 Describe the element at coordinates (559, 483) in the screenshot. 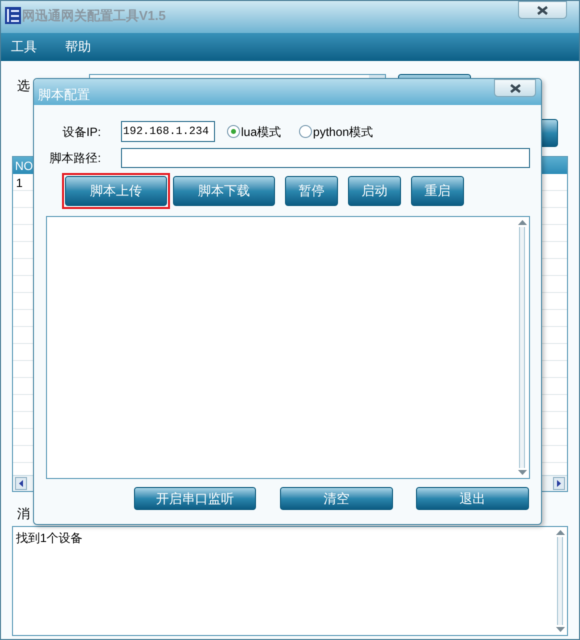

I see `scroll-right-icon` at that location.